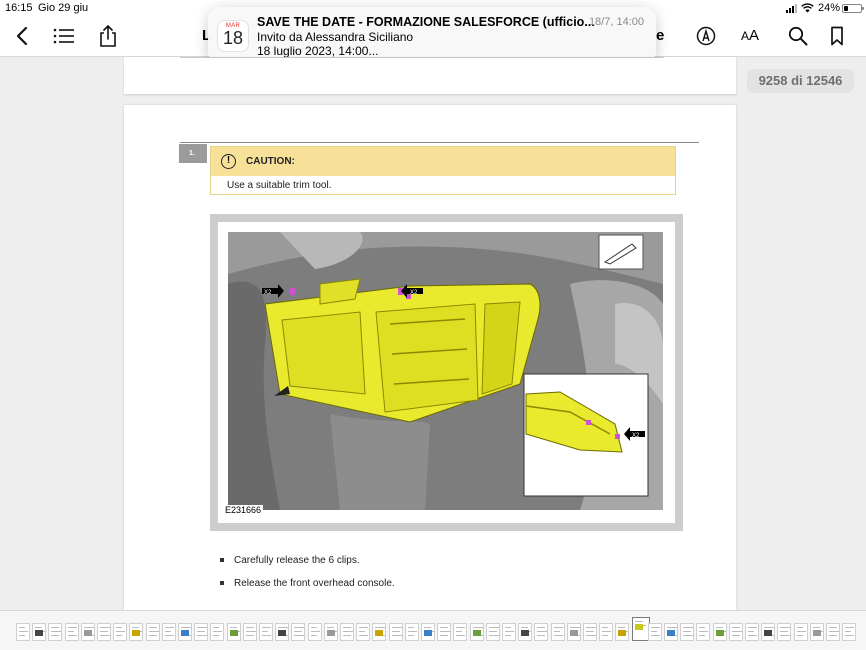  I want to click on search-icon, so click(798, 36).